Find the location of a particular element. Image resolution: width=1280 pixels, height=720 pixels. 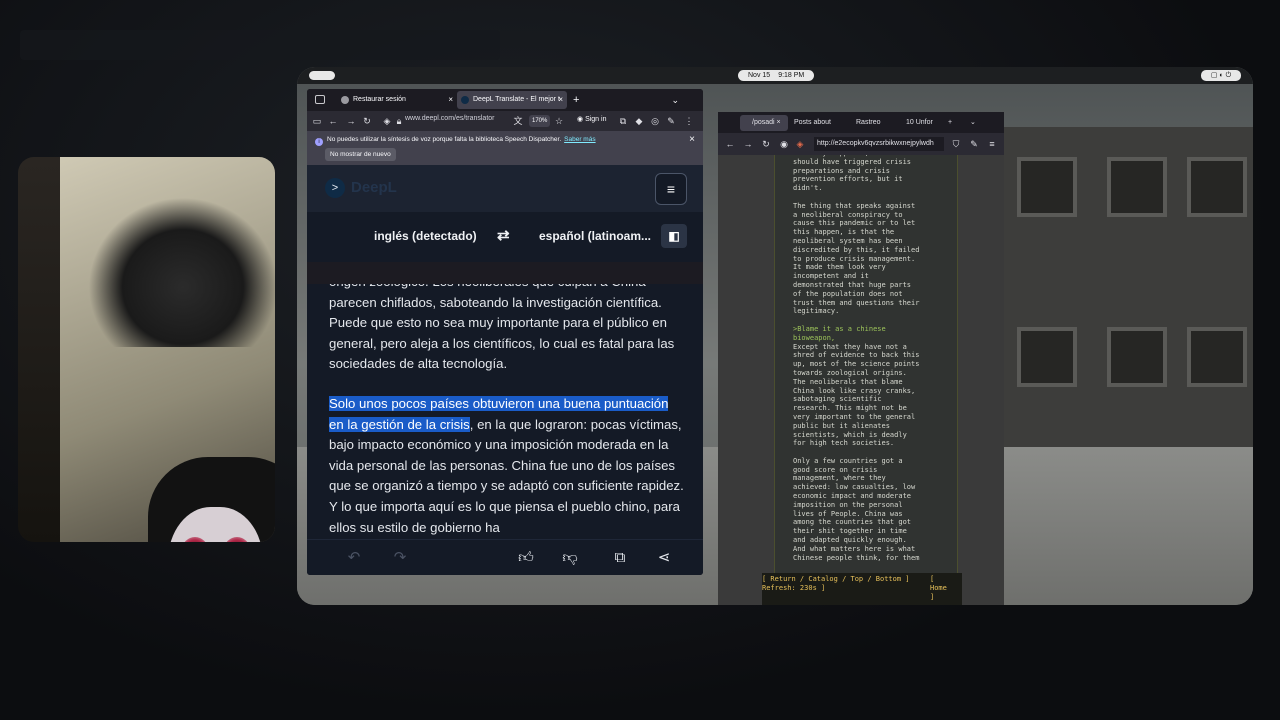

post-line: prevention efforts, but it is located at coordinates (848, 179).